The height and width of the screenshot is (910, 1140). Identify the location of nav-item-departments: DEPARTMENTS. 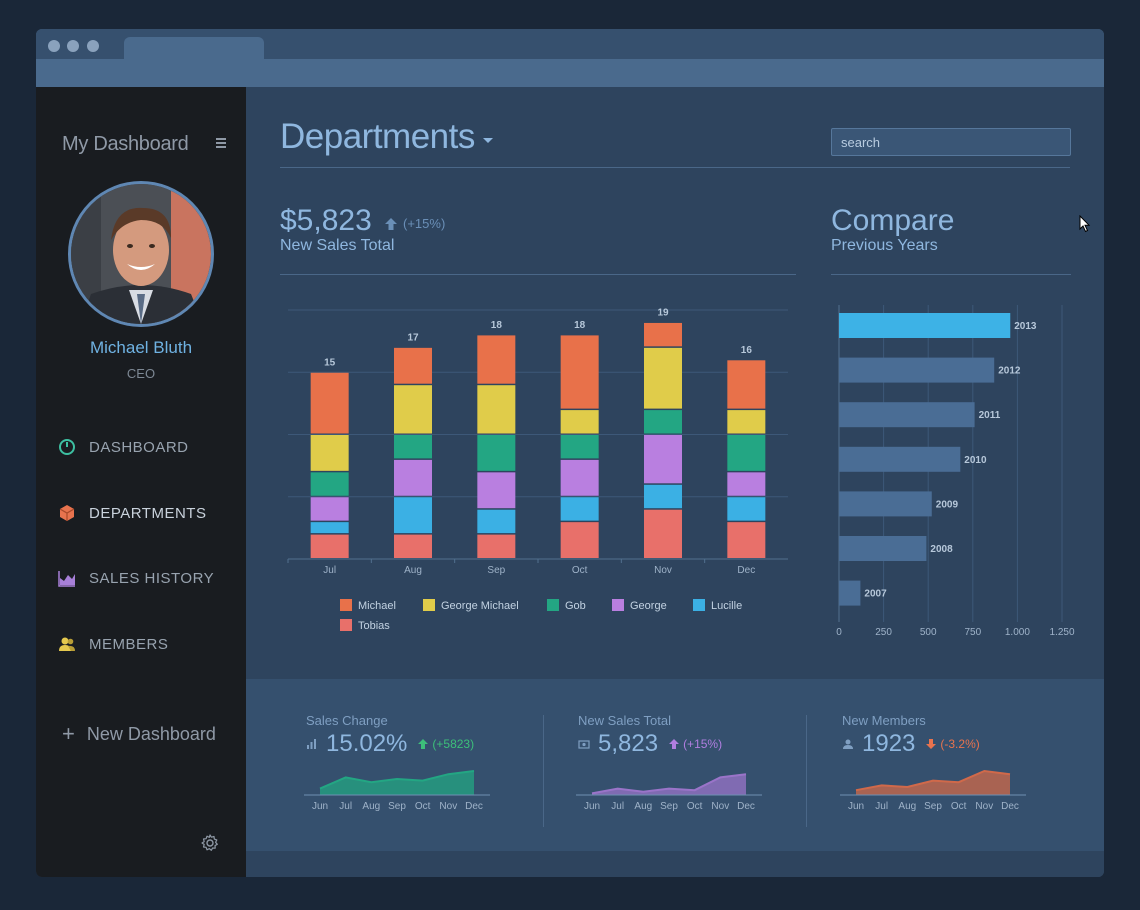
(132, 513).